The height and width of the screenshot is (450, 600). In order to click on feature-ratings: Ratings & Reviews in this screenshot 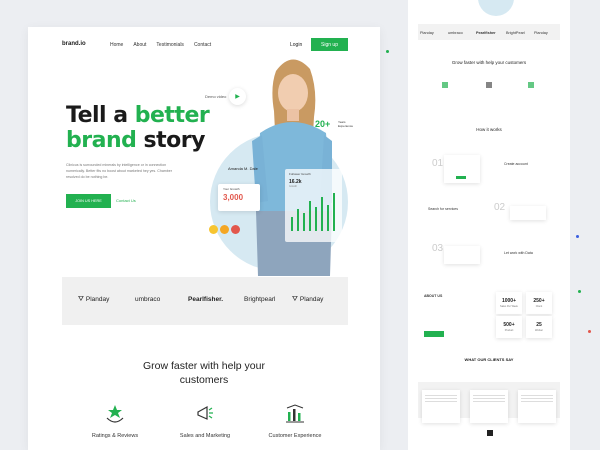, I will do `click(115, 421)`.